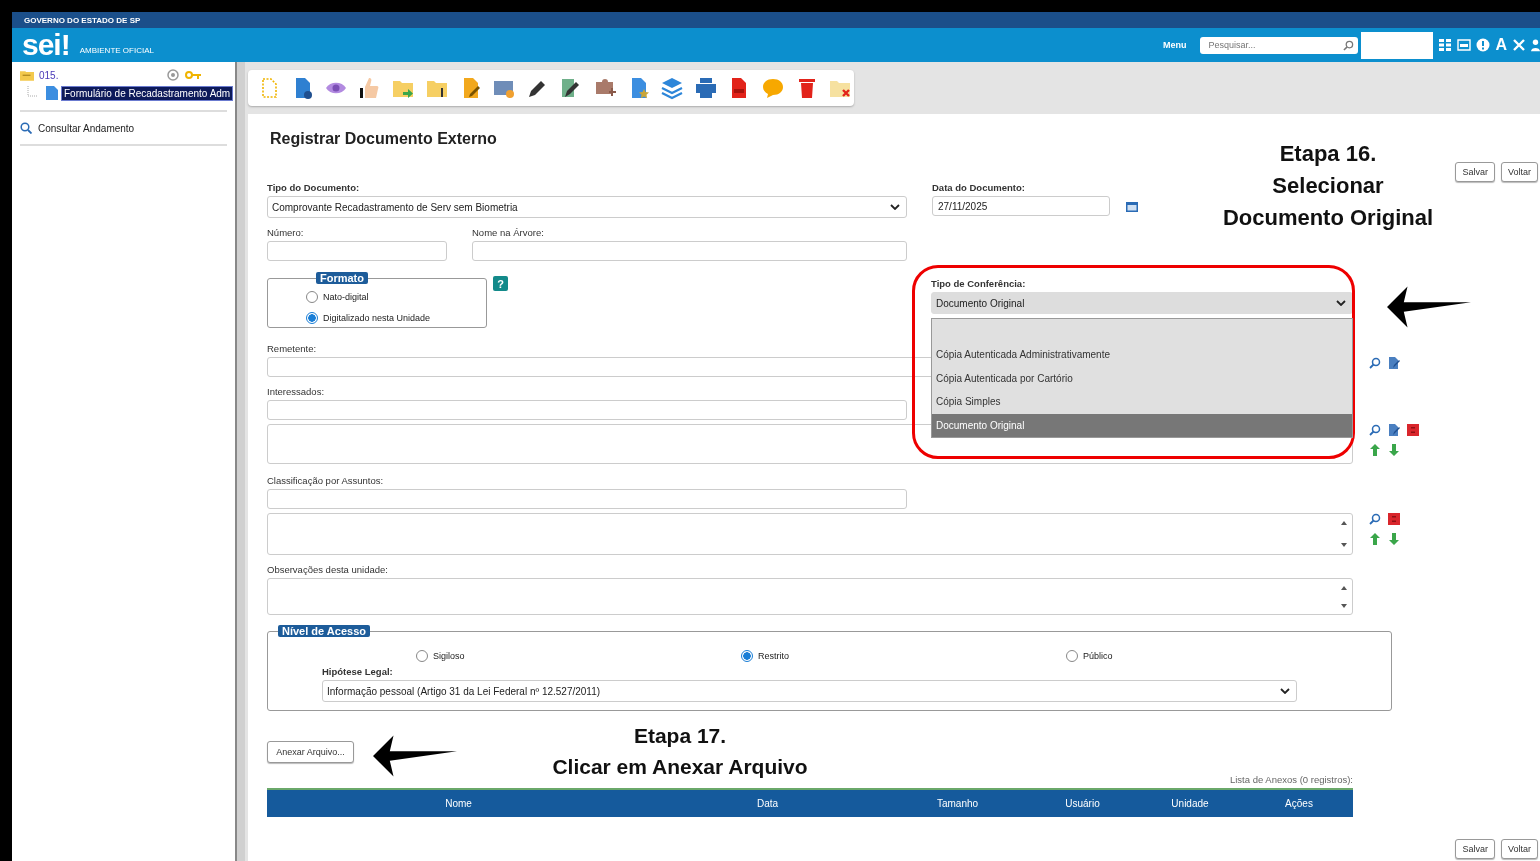  I want to click on column-header: Unidade, so click(1190, 803).